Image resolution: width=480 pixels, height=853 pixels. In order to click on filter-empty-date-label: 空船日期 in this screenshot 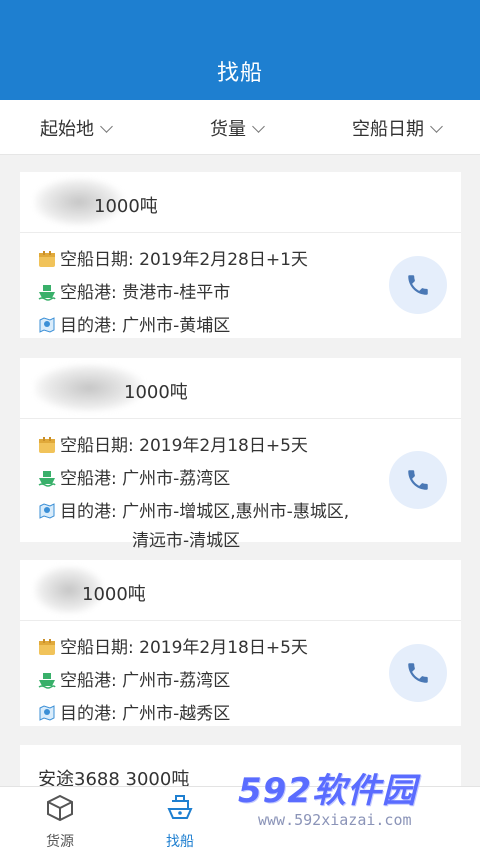, I will do `click(388, 129)`.